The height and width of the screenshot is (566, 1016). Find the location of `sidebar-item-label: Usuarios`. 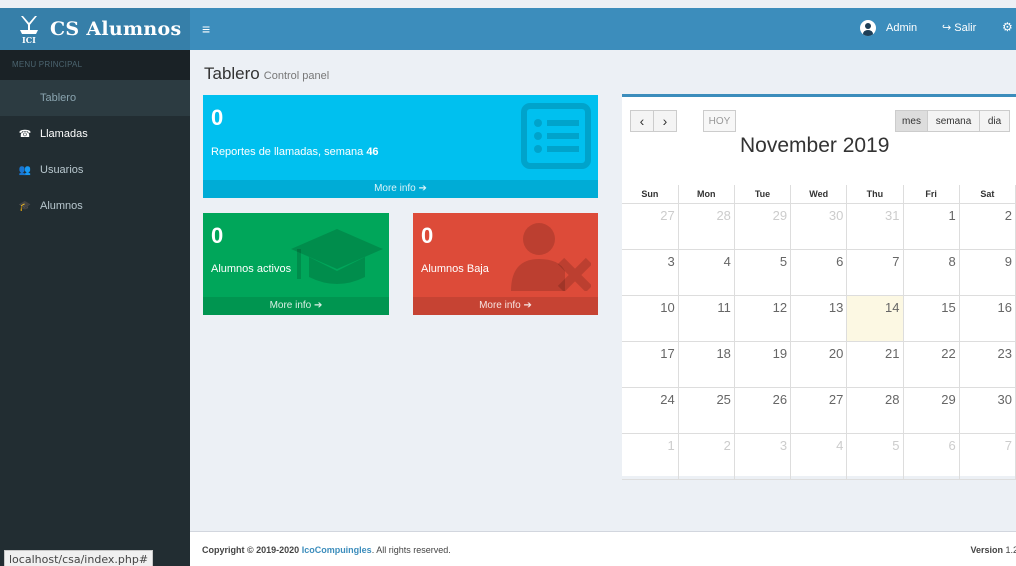

sidebar-item-label: Usuarios is located at coordinates (62, 170).